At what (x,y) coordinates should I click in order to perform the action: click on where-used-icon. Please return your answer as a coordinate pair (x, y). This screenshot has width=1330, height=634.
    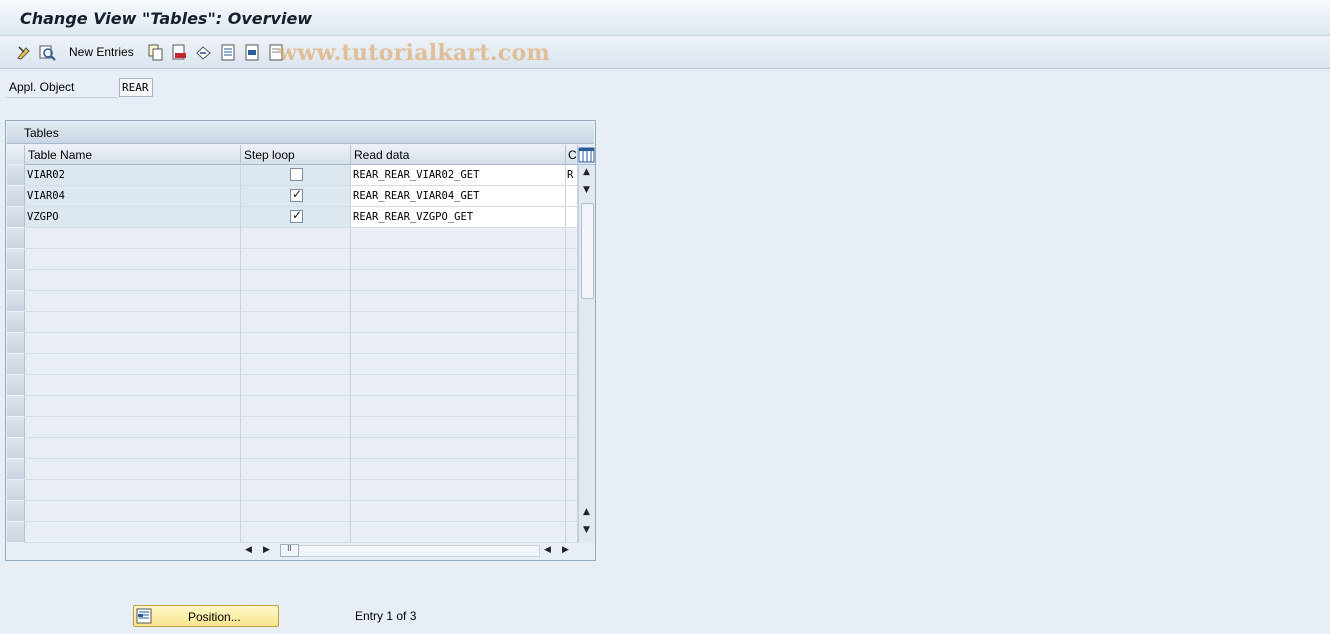
    Looking at the image, I should click on (47, 52).